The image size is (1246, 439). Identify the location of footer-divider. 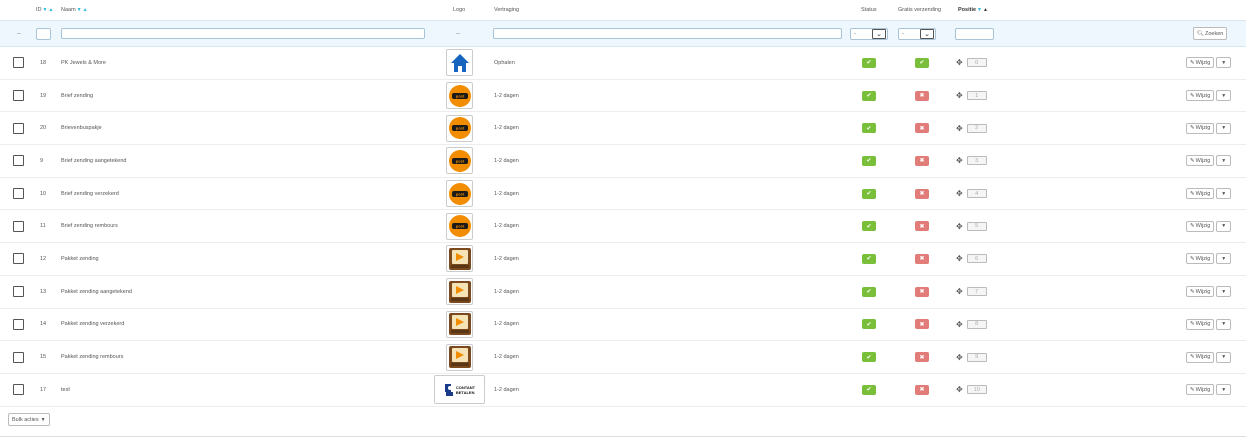
(623, 436).